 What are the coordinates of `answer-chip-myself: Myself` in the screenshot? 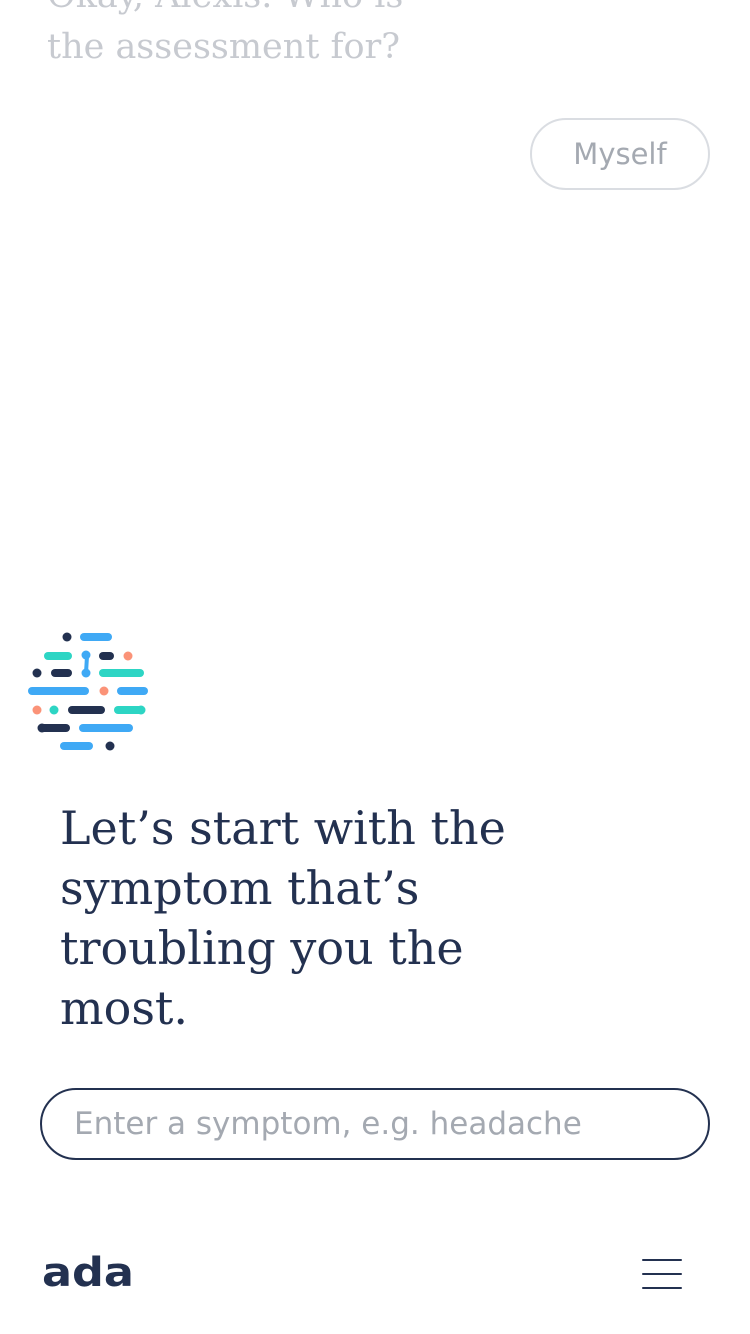 It's located at (620, 154).